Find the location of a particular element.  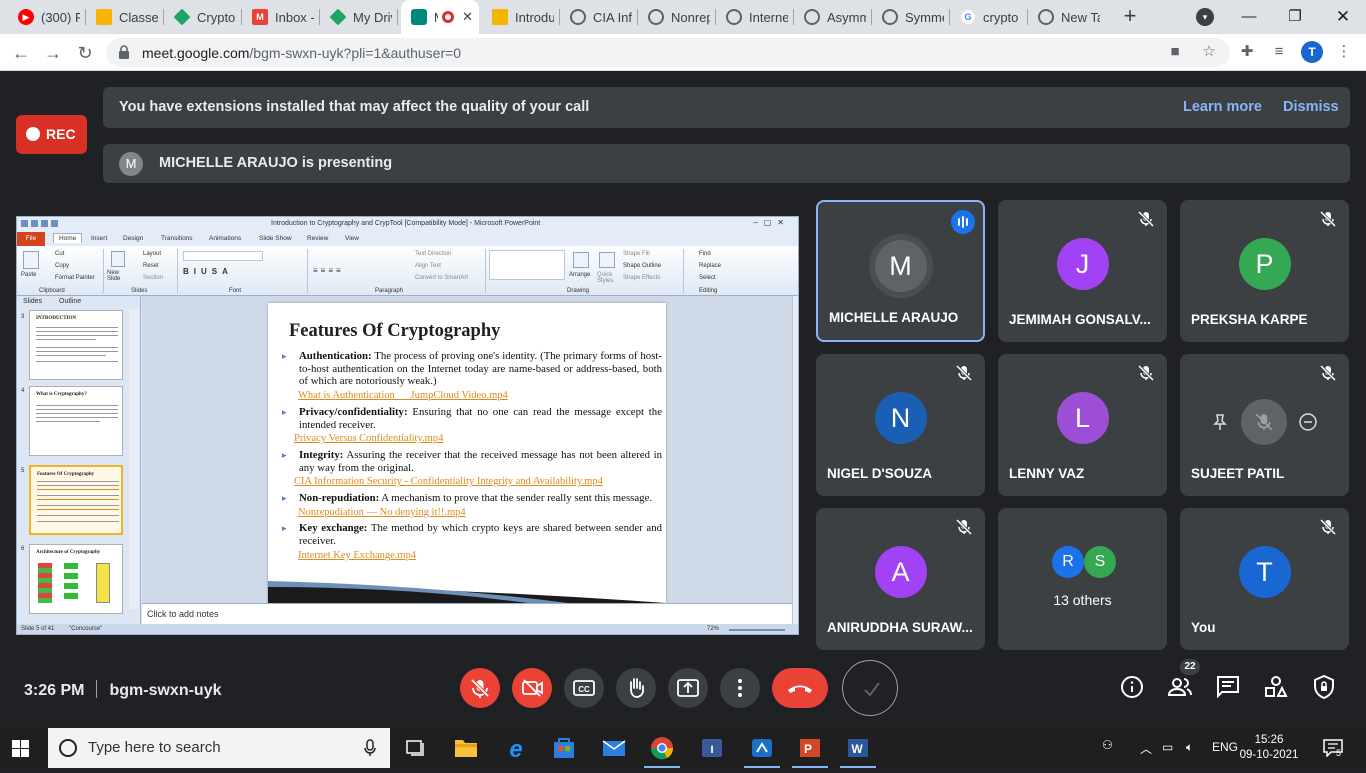

arrange-icon is located at coordinates (581, 260).